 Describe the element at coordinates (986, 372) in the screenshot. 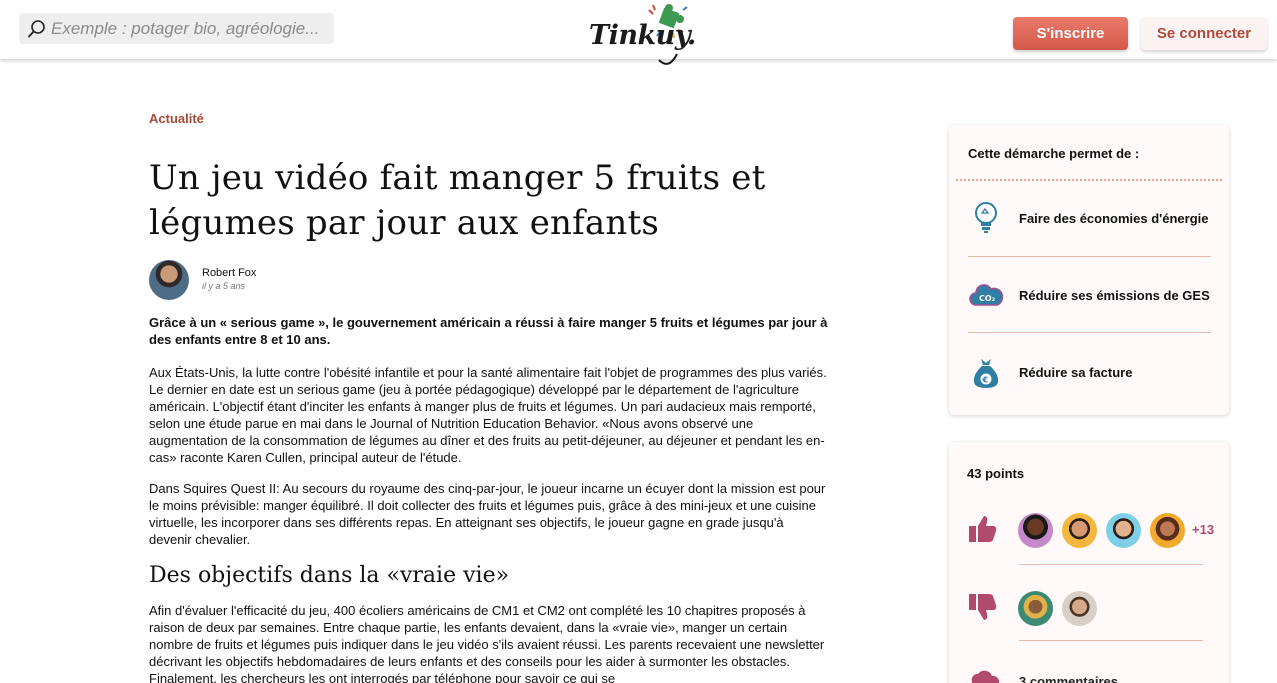

I see `money-bag-icon: €` at that location.